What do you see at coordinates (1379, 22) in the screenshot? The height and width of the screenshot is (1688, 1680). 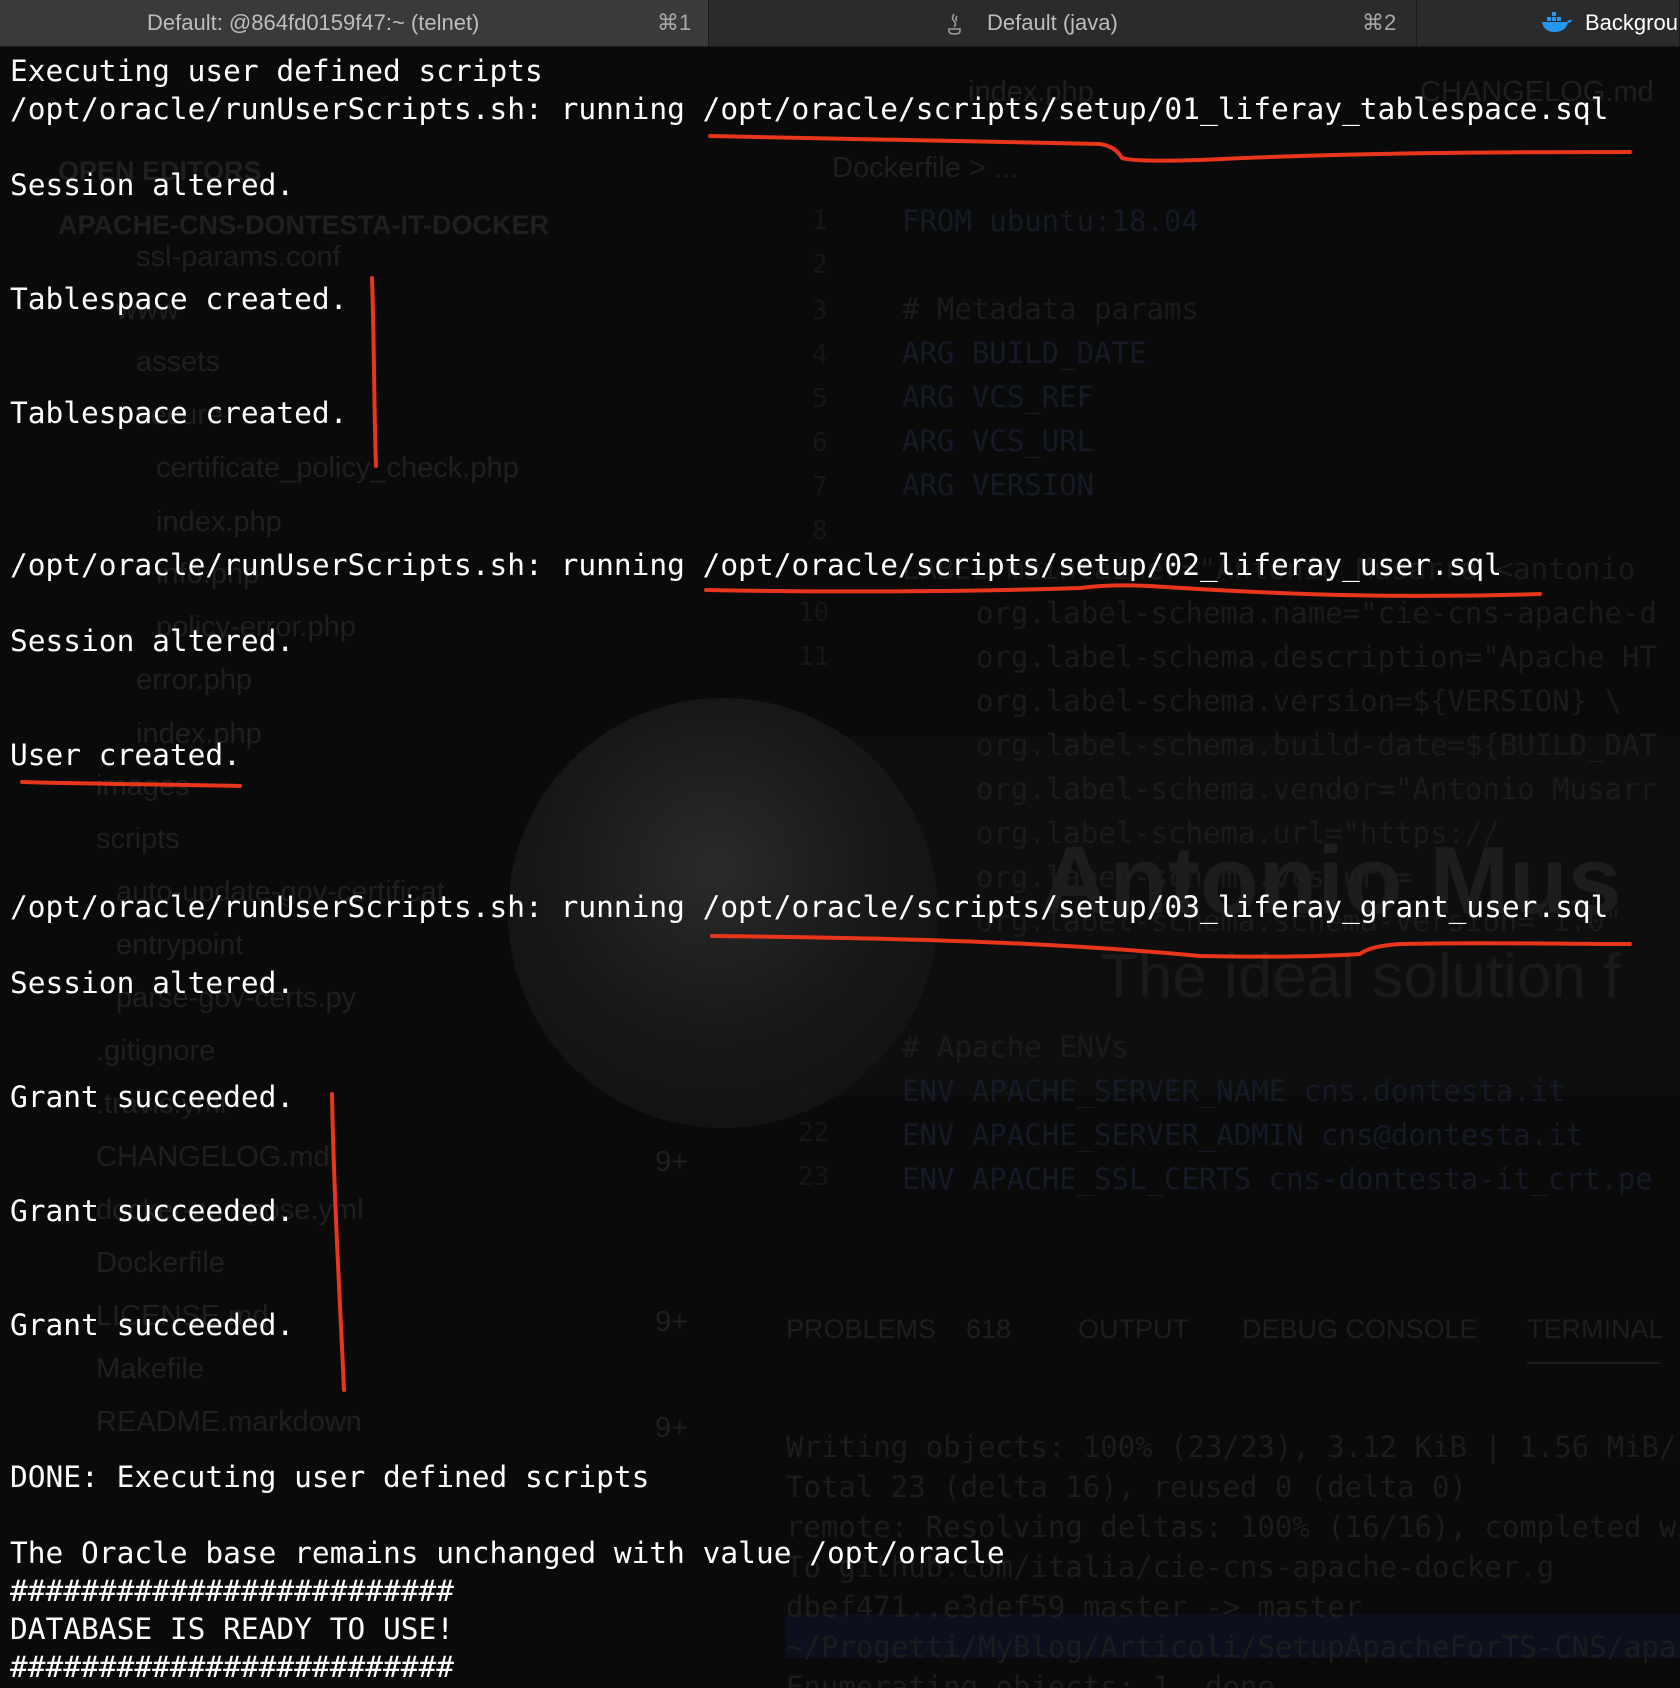 I see `tab-shortcut: ⌘2` at bounding box center [1379, 22].